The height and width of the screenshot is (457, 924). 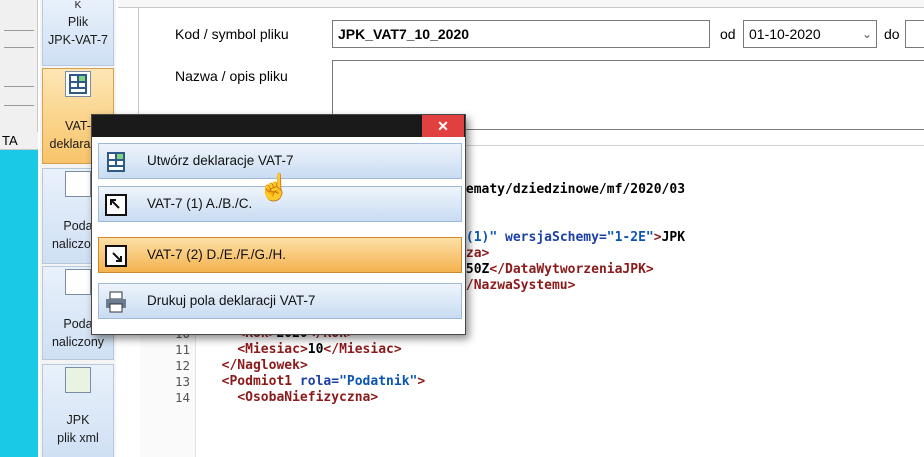 I want to click on splitter-lines, so click(x=19, y=39).